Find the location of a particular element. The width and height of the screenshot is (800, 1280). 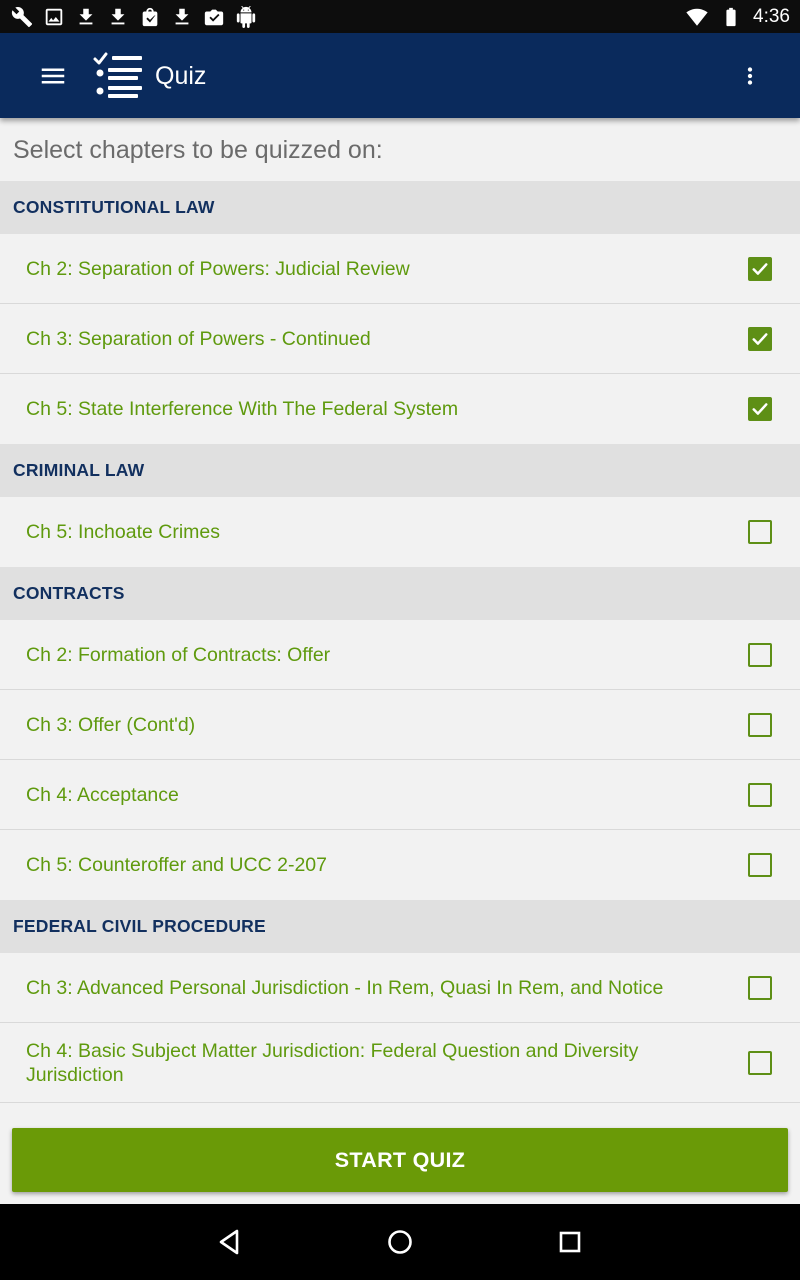

system-icons: 4:36 is located at coordinates (737, 17).